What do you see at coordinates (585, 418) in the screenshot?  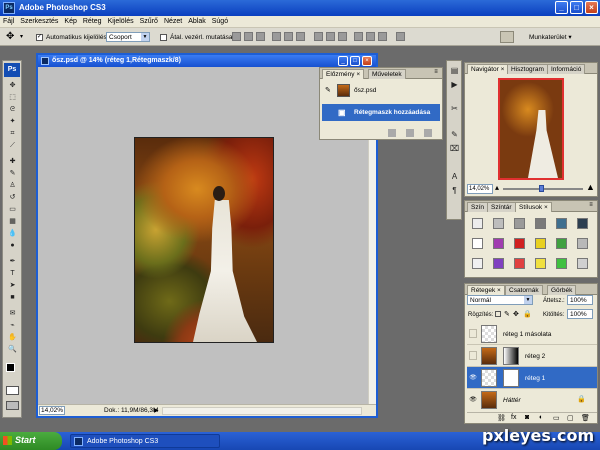 I see `trash-icon: 🗑` at bounding box center [585, 418].